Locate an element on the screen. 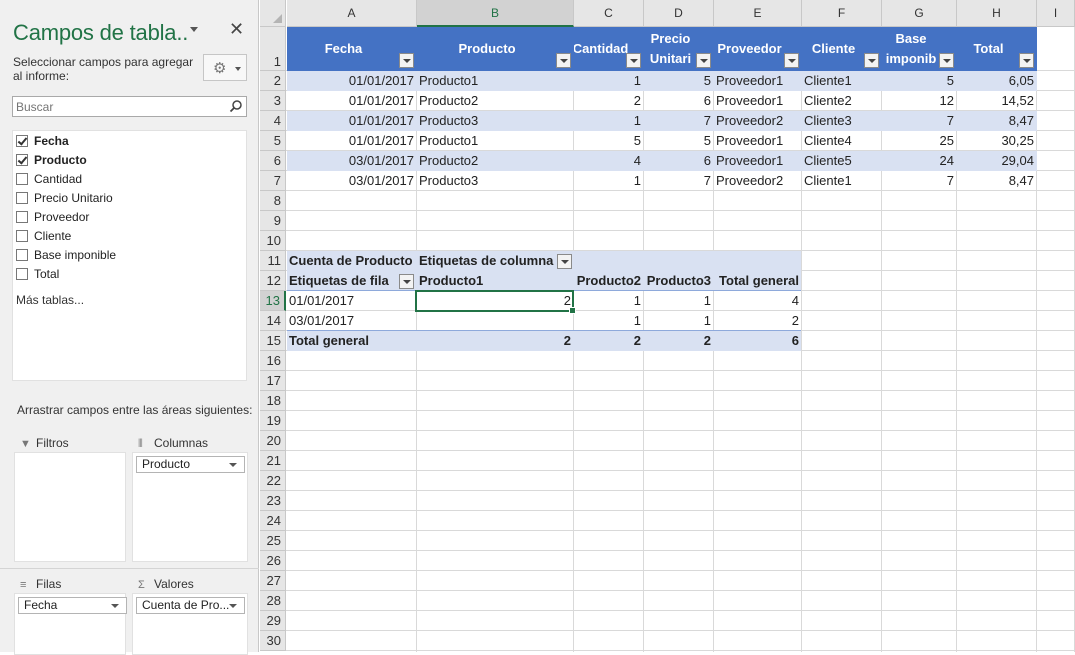 This screenshot has height=655, width=1075. pivot-value-cell: 4 is located at coordinates (757, 301).